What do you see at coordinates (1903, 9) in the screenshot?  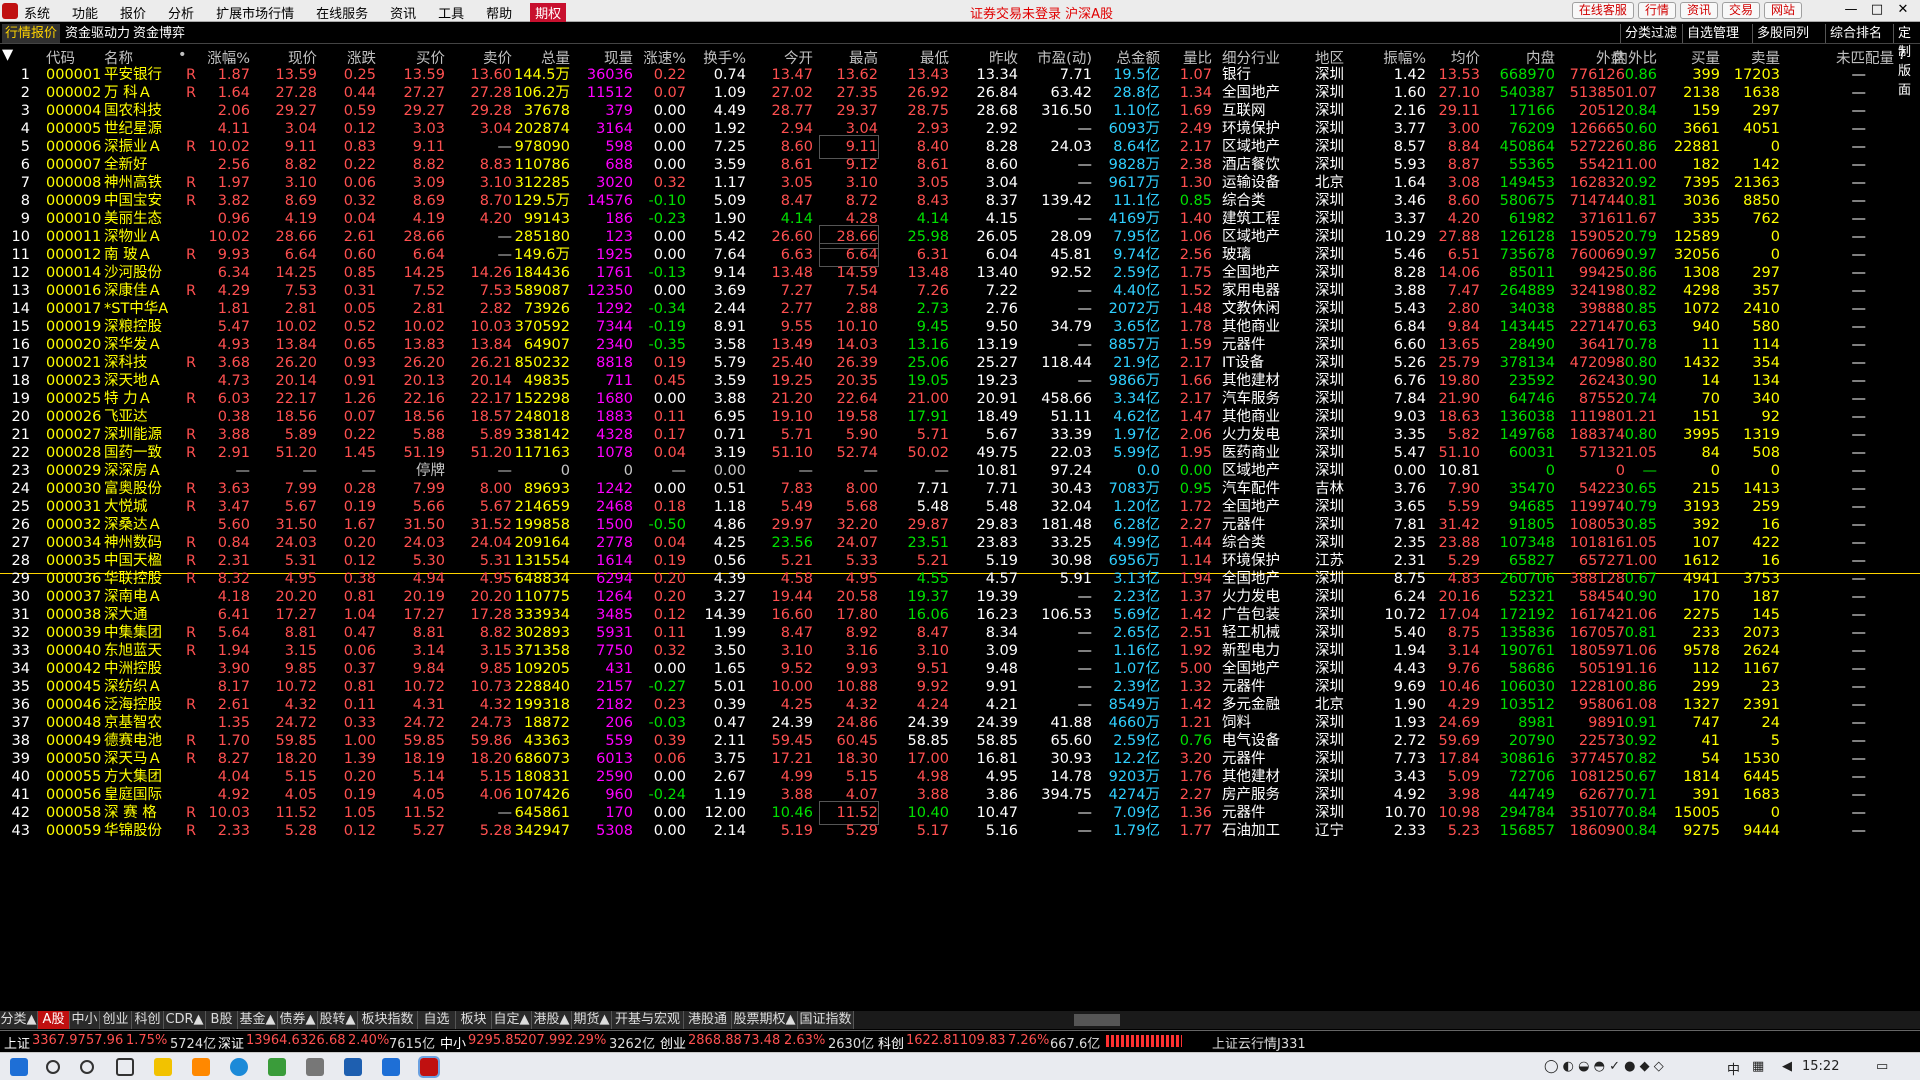 I see `close-icon: ✕` at bounding box center [1903, 9].